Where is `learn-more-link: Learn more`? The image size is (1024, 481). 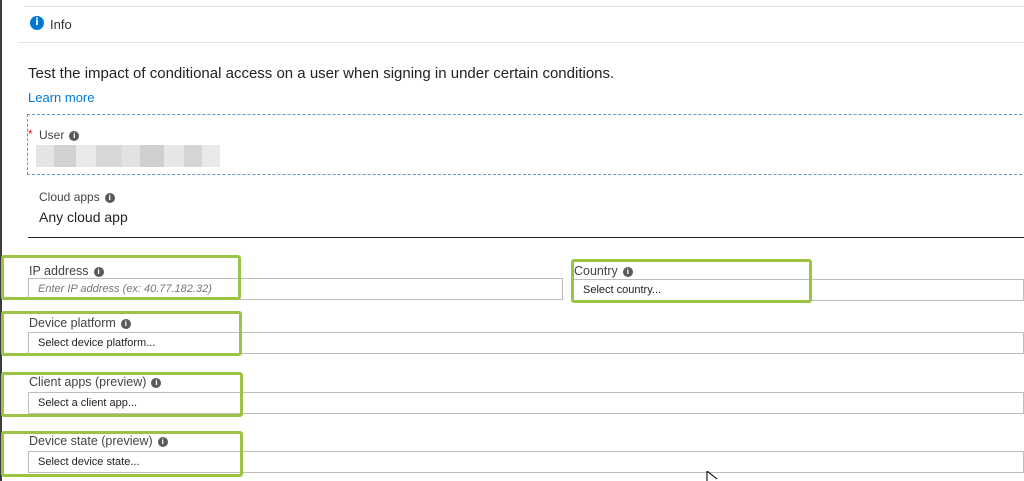 learn-more-link: Learn more is located at coordinates (61, 97).